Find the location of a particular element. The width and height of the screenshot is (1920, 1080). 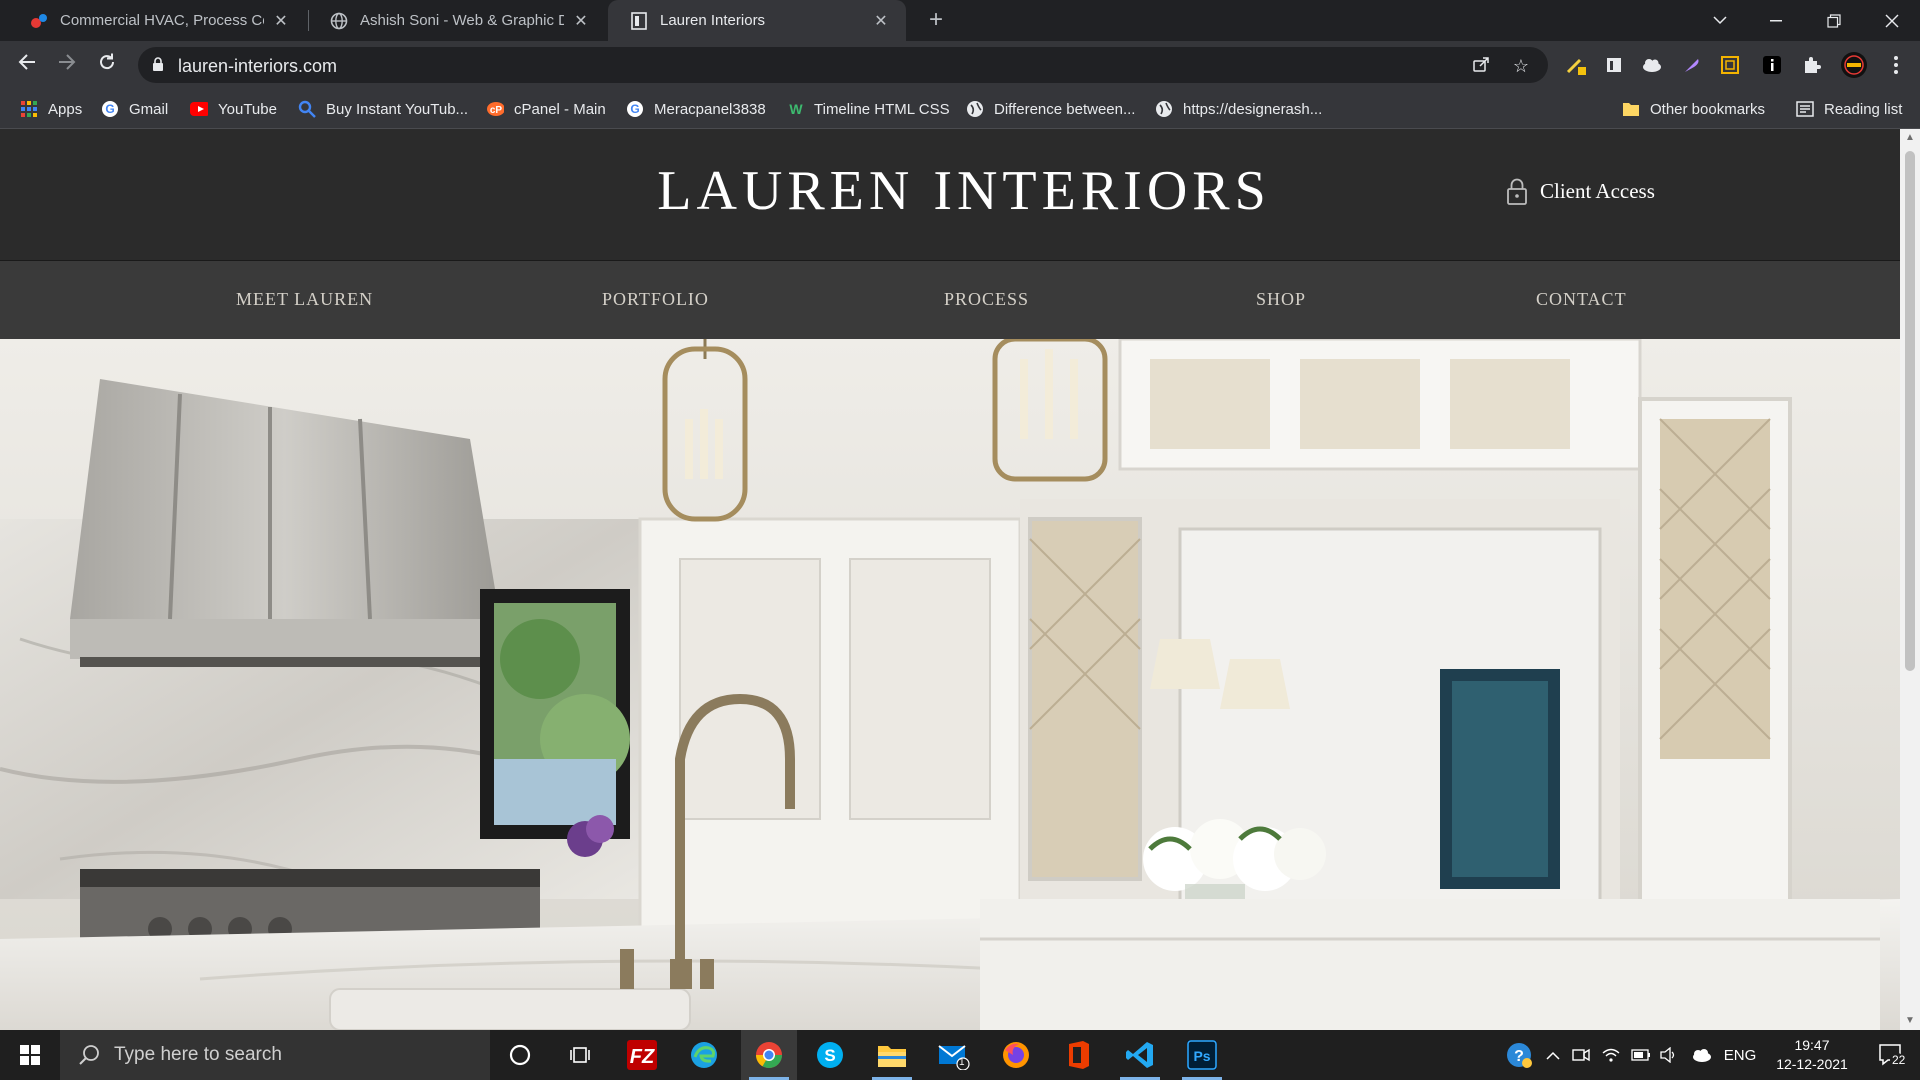

edge-icon is located at coordinates (704, 1055).